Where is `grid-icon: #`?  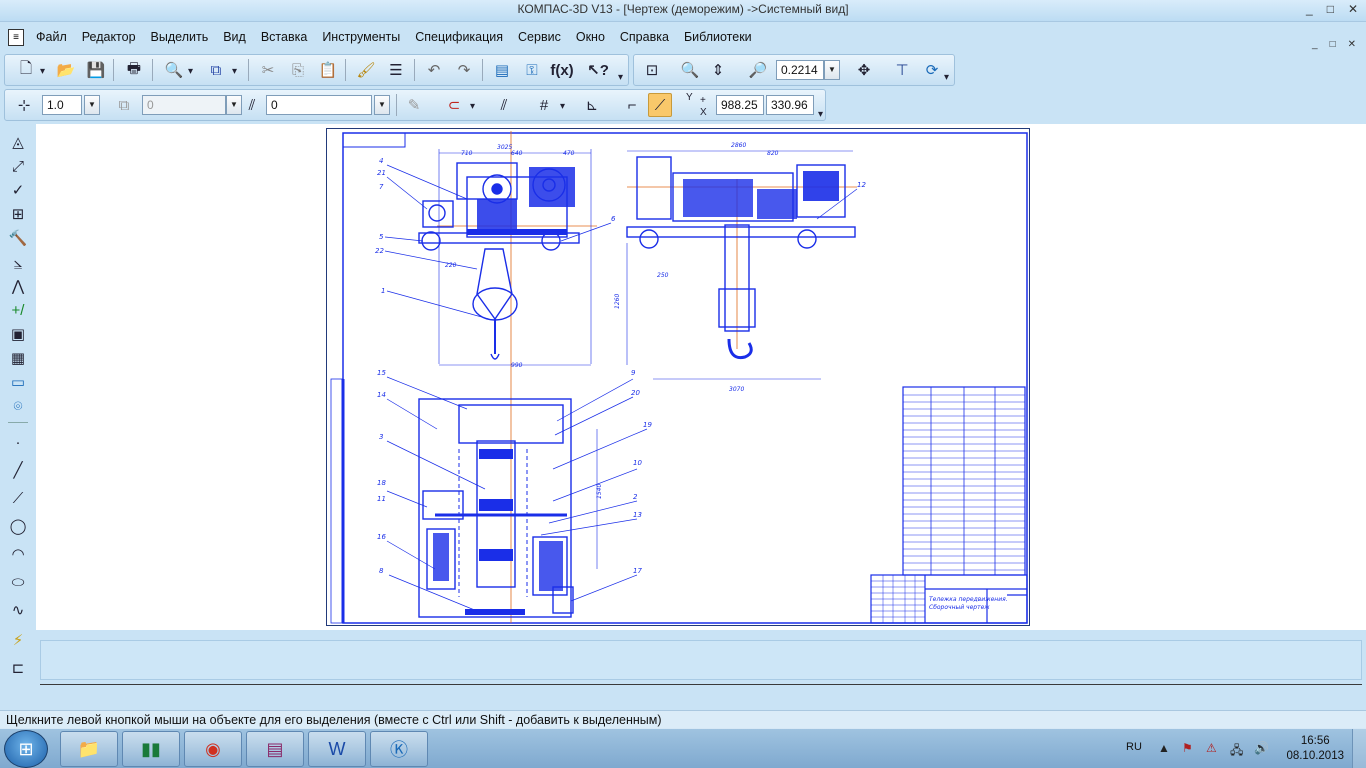 grid-icon: # is located at coordinates (544, 105).